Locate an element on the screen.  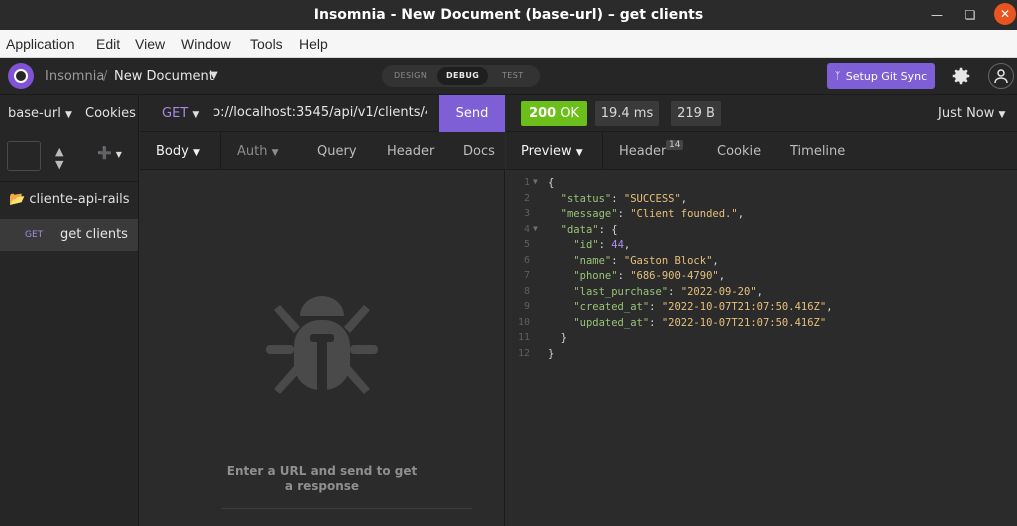
code-text: "status": "SUCCESS", is located at coordinates (624, 198).